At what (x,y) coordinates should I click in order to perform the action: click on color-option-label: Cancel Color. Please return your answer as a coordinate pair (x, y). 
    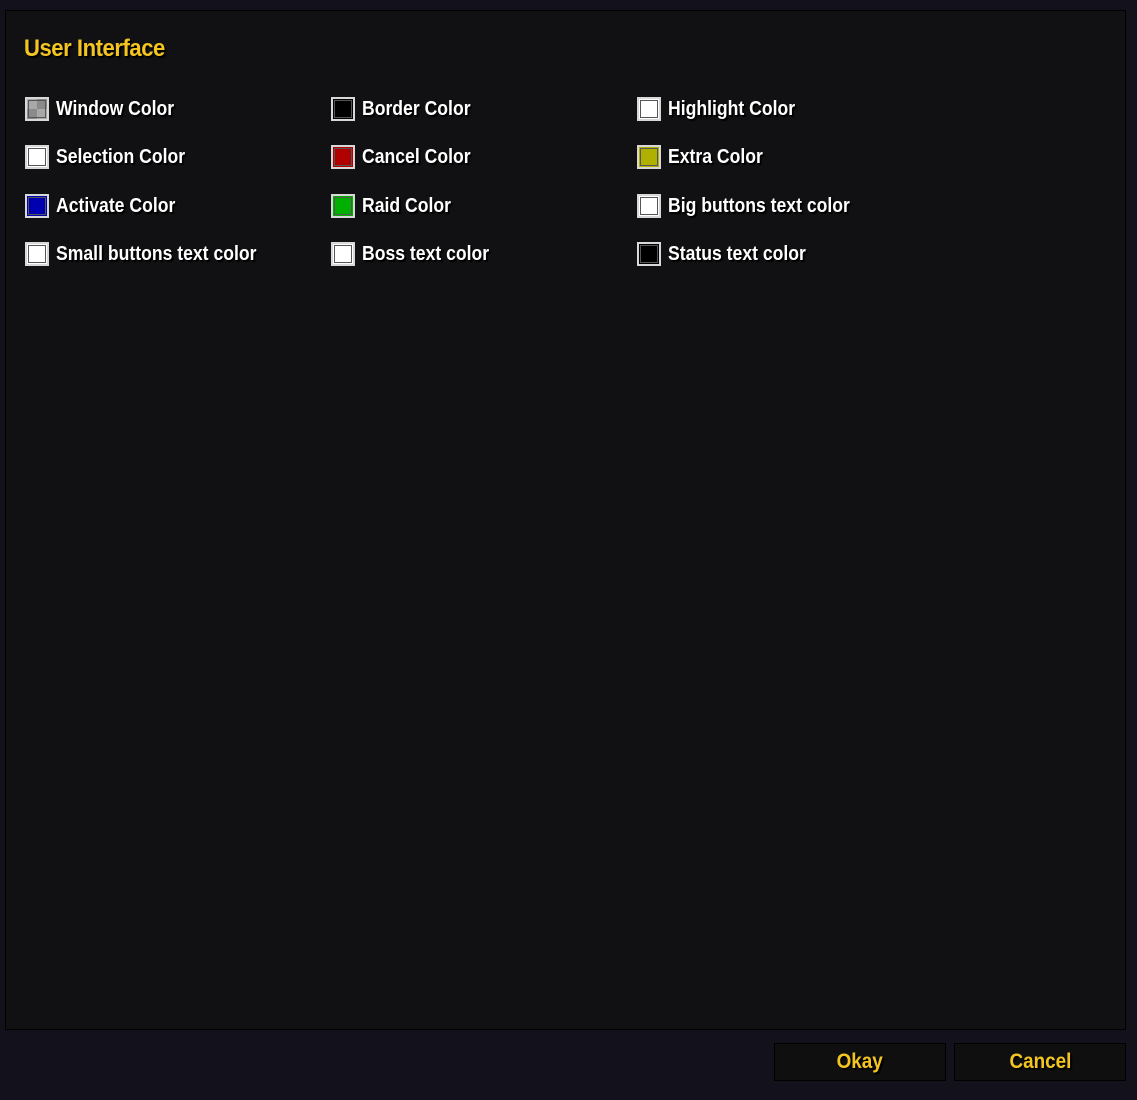
    Looking at the image, I should click on (416, 156).